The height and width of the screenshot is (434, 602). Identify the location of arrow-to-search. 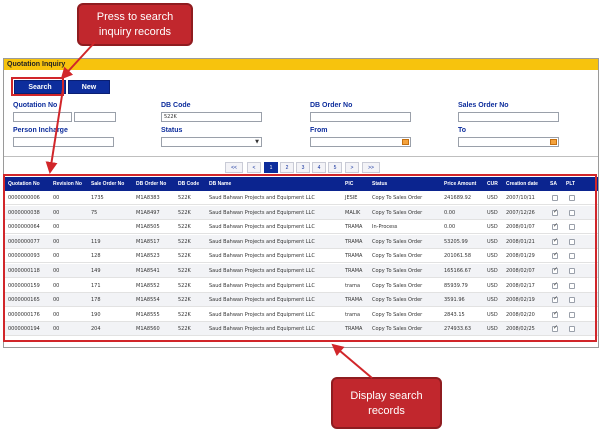
(78, 60).